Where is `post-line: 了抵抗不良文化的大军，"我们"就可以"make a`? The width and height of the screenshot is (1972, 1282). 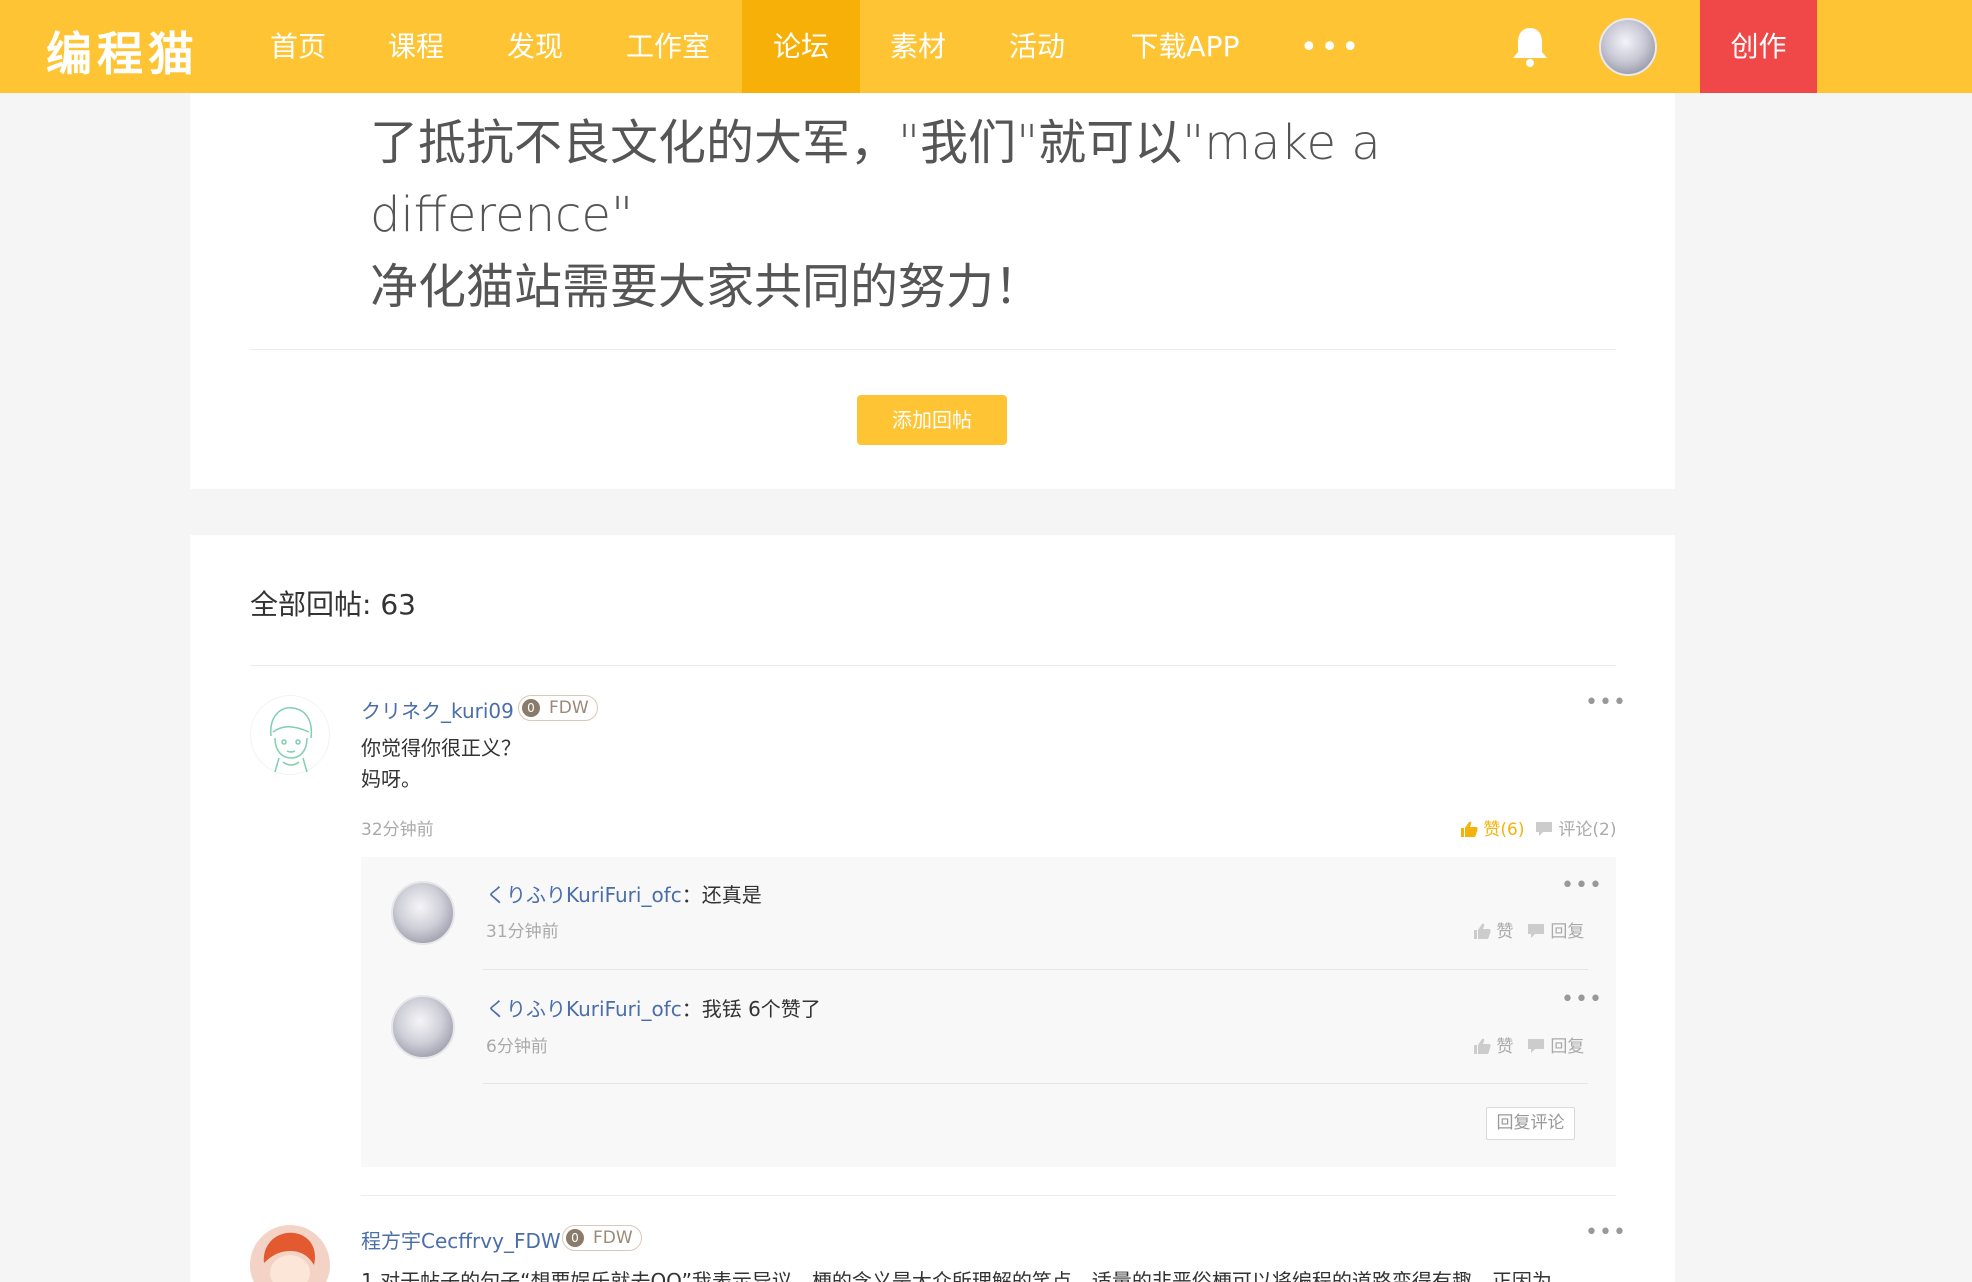 post-line: 了抵抗不良文化的大军，"我们"就可以"make a is located at coordinates (875, 143).